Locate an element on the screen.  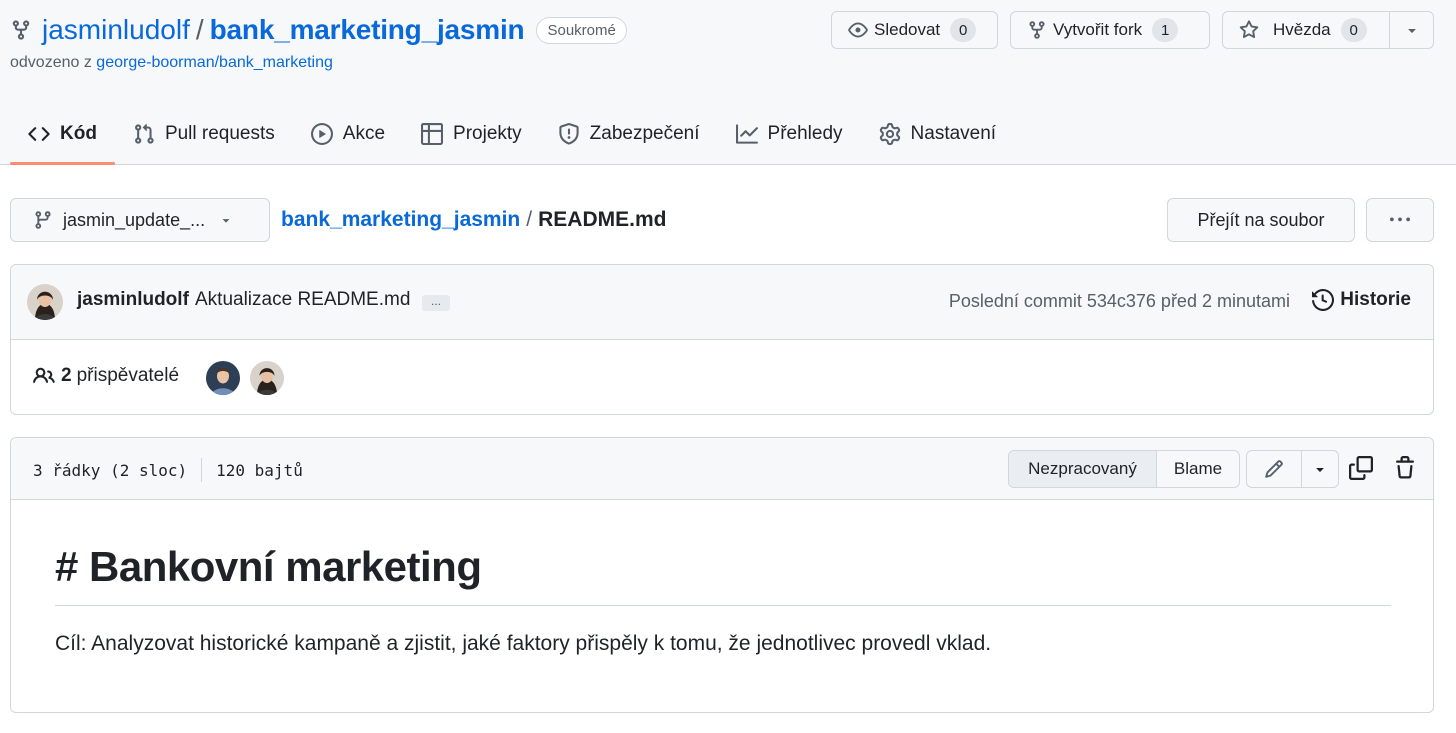
tab-settings: Nastavení is located at coordinates (938, 134).